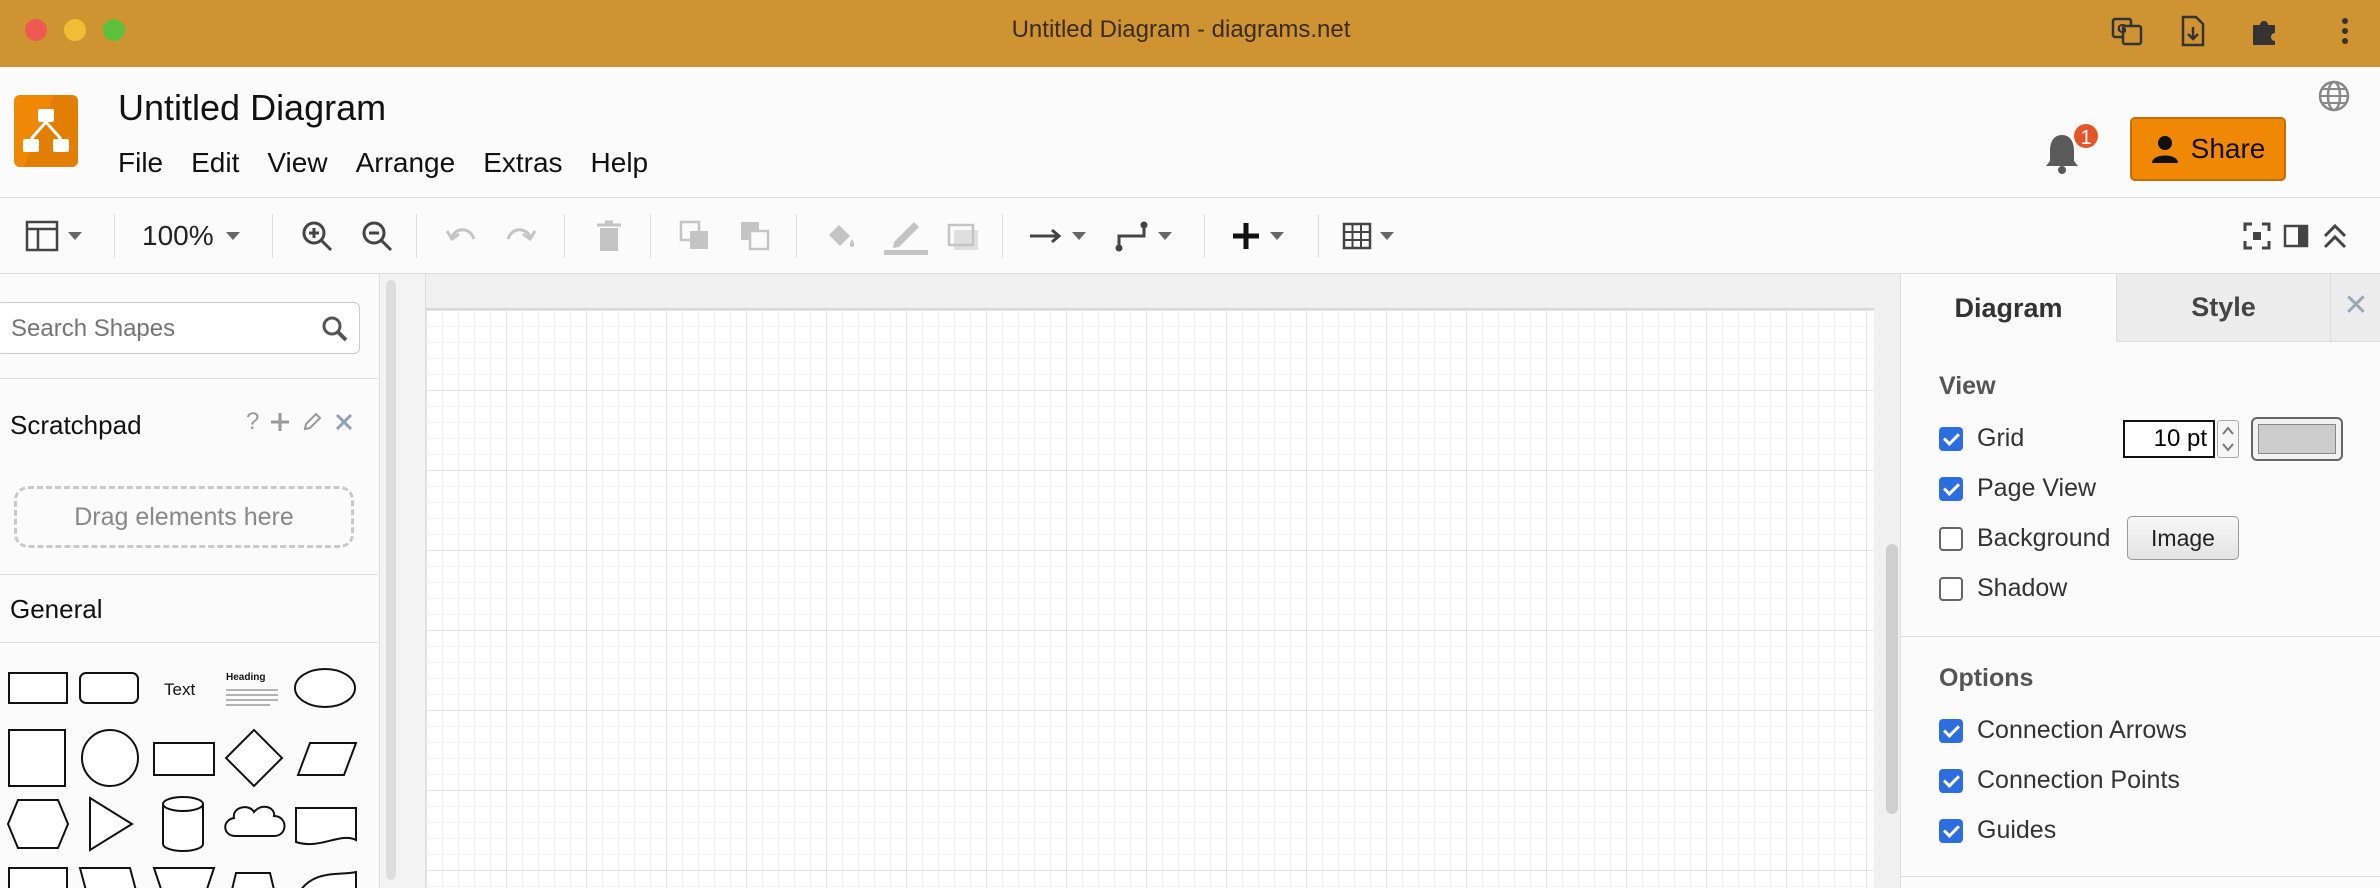 The width and height of the screenshot is (2380, 888). Describe the element at coordinates (522, 163) in the screenshot. I see `menu-extras: Extras` at that location.